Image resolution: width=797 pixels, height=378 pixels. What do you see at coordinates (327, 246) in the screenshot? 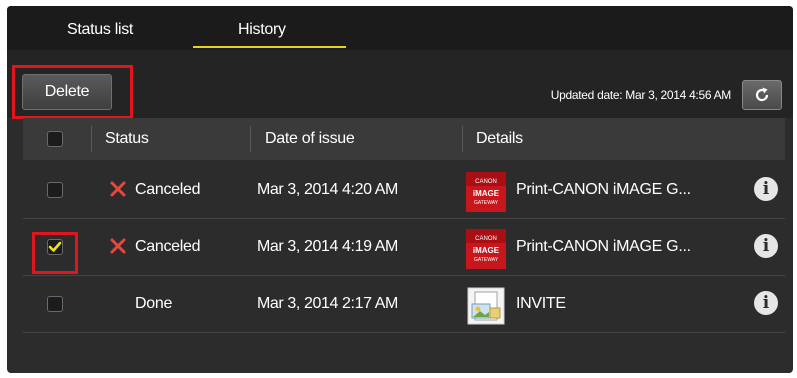
I see `date-of-issue: Mar 3, 2014 4:19 AM` at bounding box center [327, 246].